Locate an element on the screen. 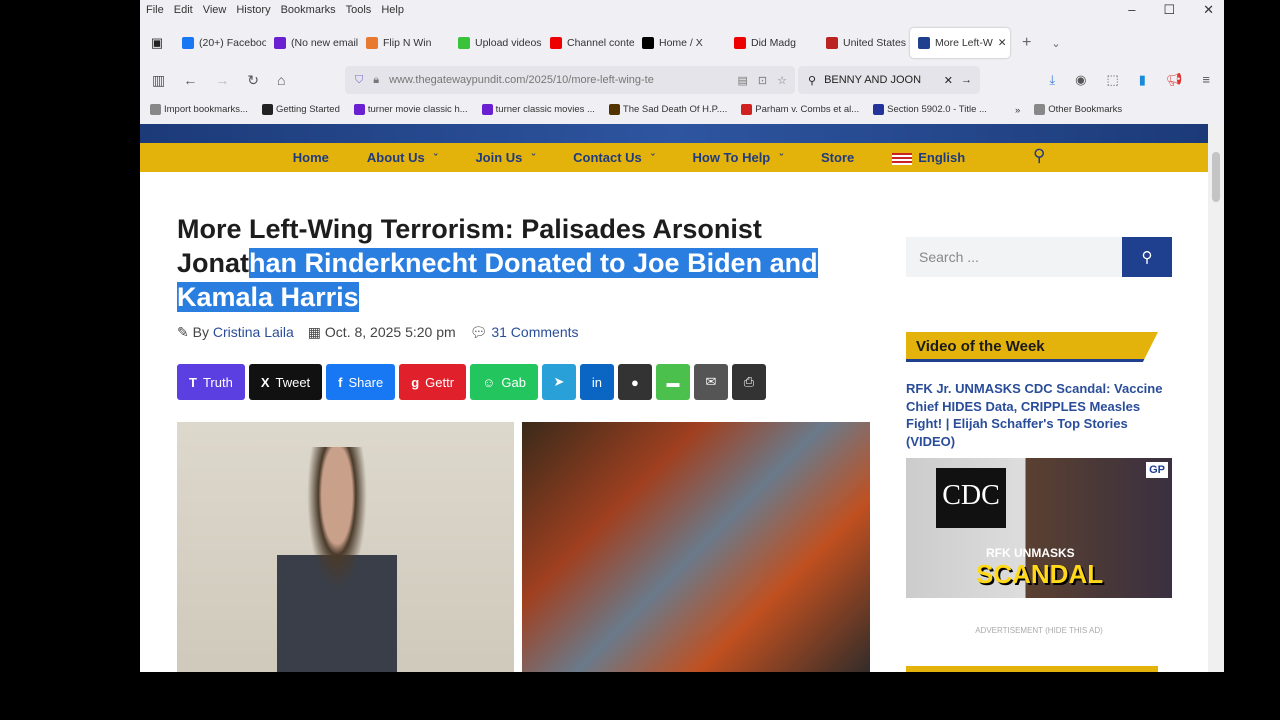  tab: United States is located at coordinates (864, 43).